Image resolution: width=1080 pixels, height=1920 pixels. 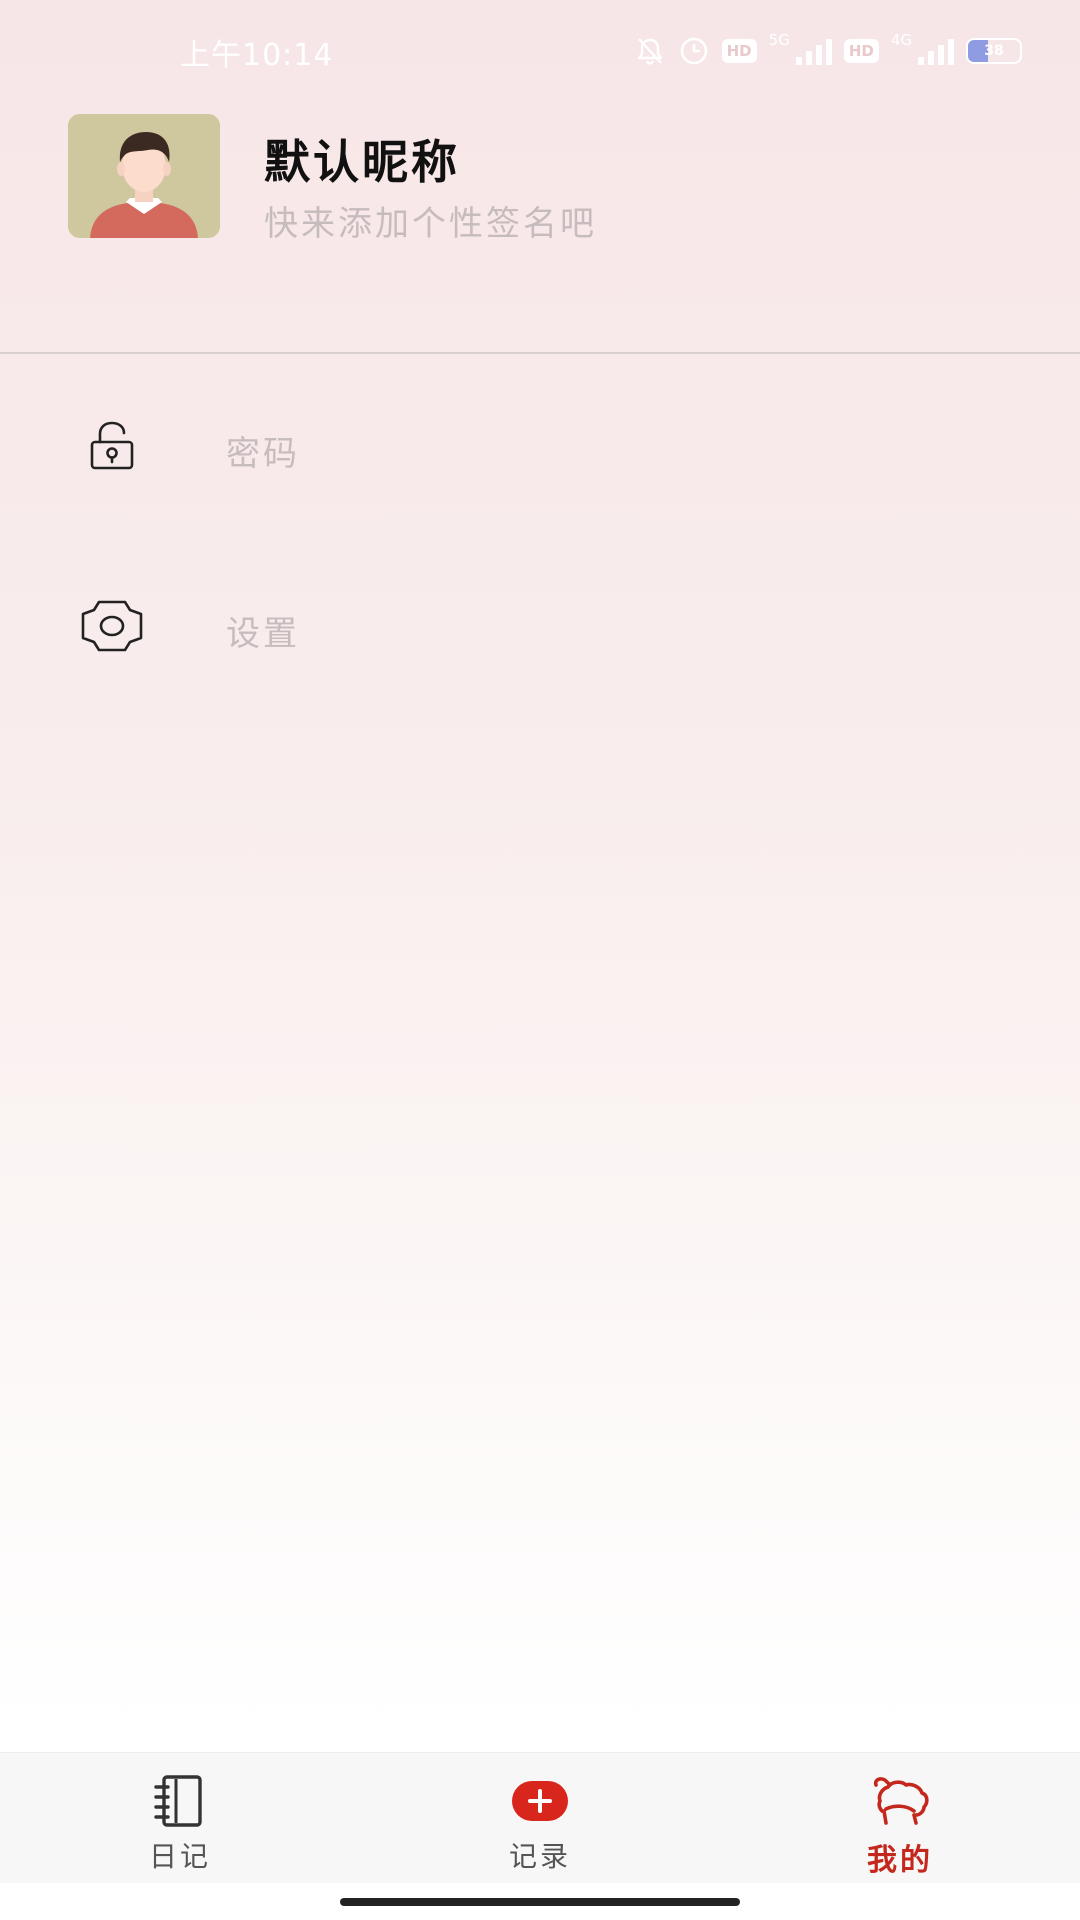 What do you see at coordinates (901, 40) in the screenshot?
I see `network-type-4g: 4G` at bounding box center [901, 40].